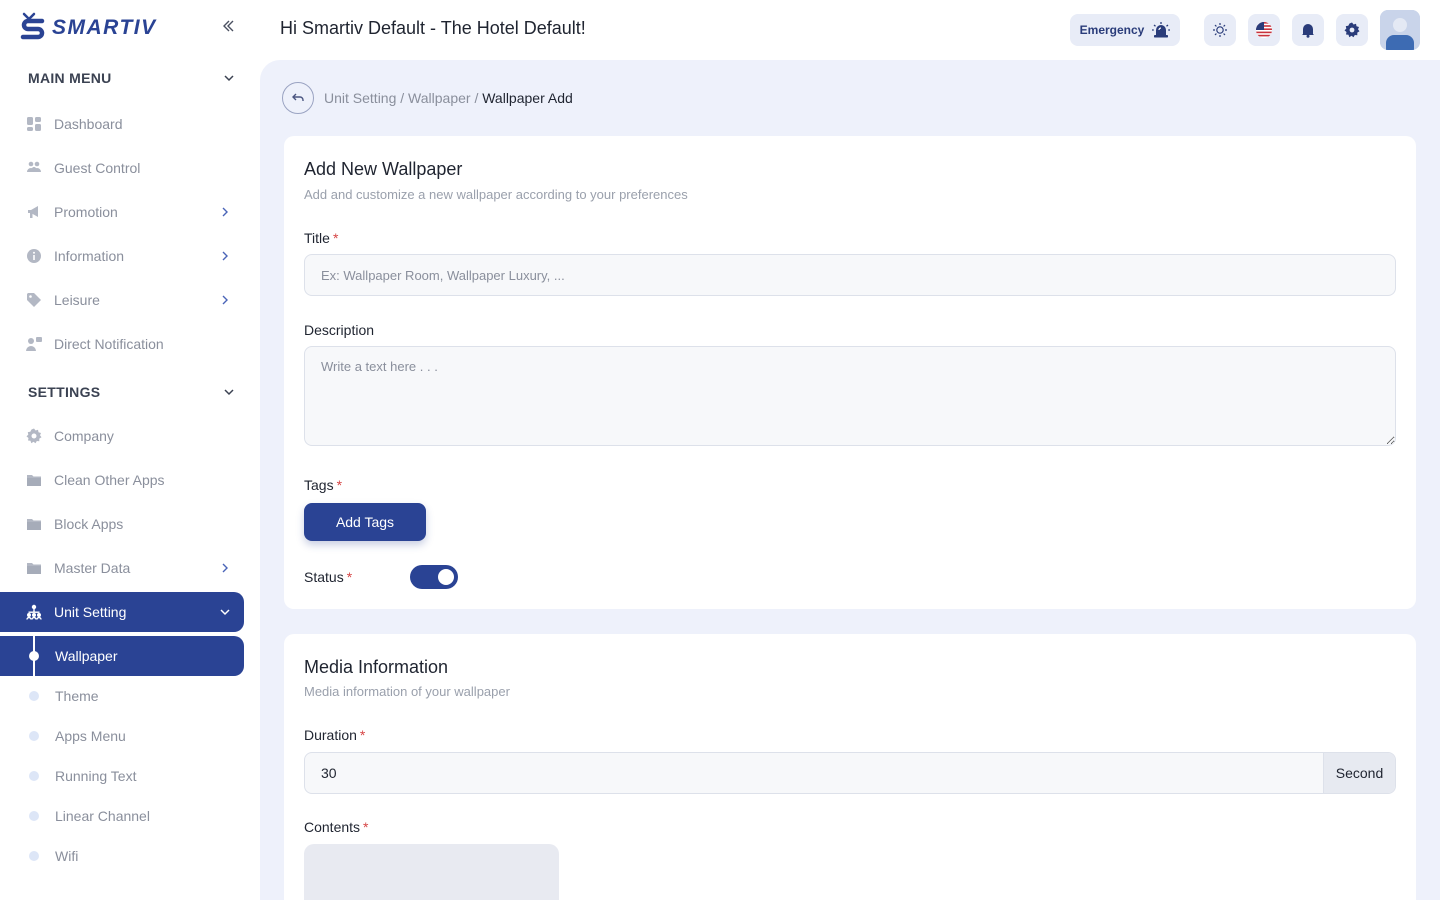 The width and height of the screenshot is (1440, 900). What do you see at coordinates (1125, 30) in the screenshot?
I see `emergency-button: Emergency` at bounding box center [1125, 30].